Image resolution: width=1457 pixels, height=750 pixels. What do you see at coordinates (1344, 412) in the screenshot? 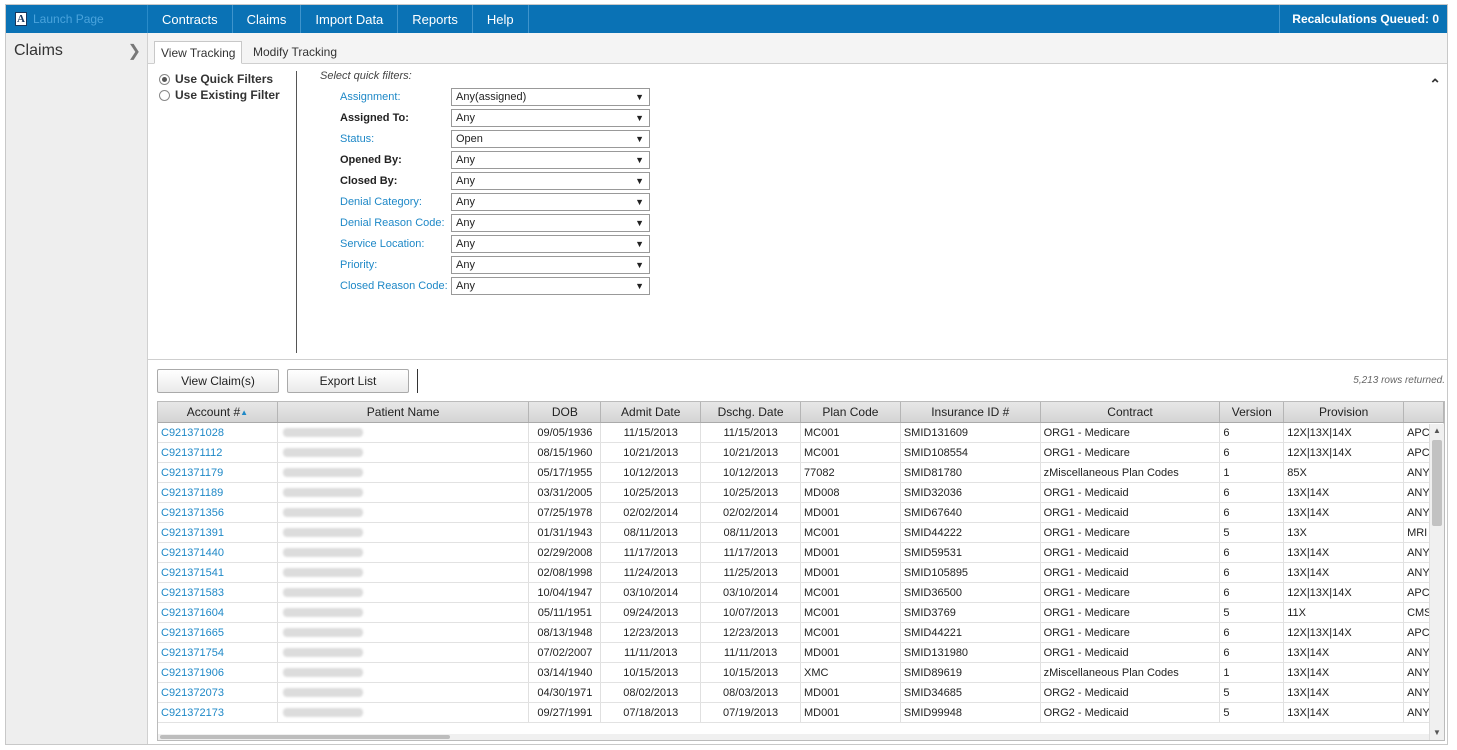
I see `column-header: Provision` at bounding box center [1344, 412].